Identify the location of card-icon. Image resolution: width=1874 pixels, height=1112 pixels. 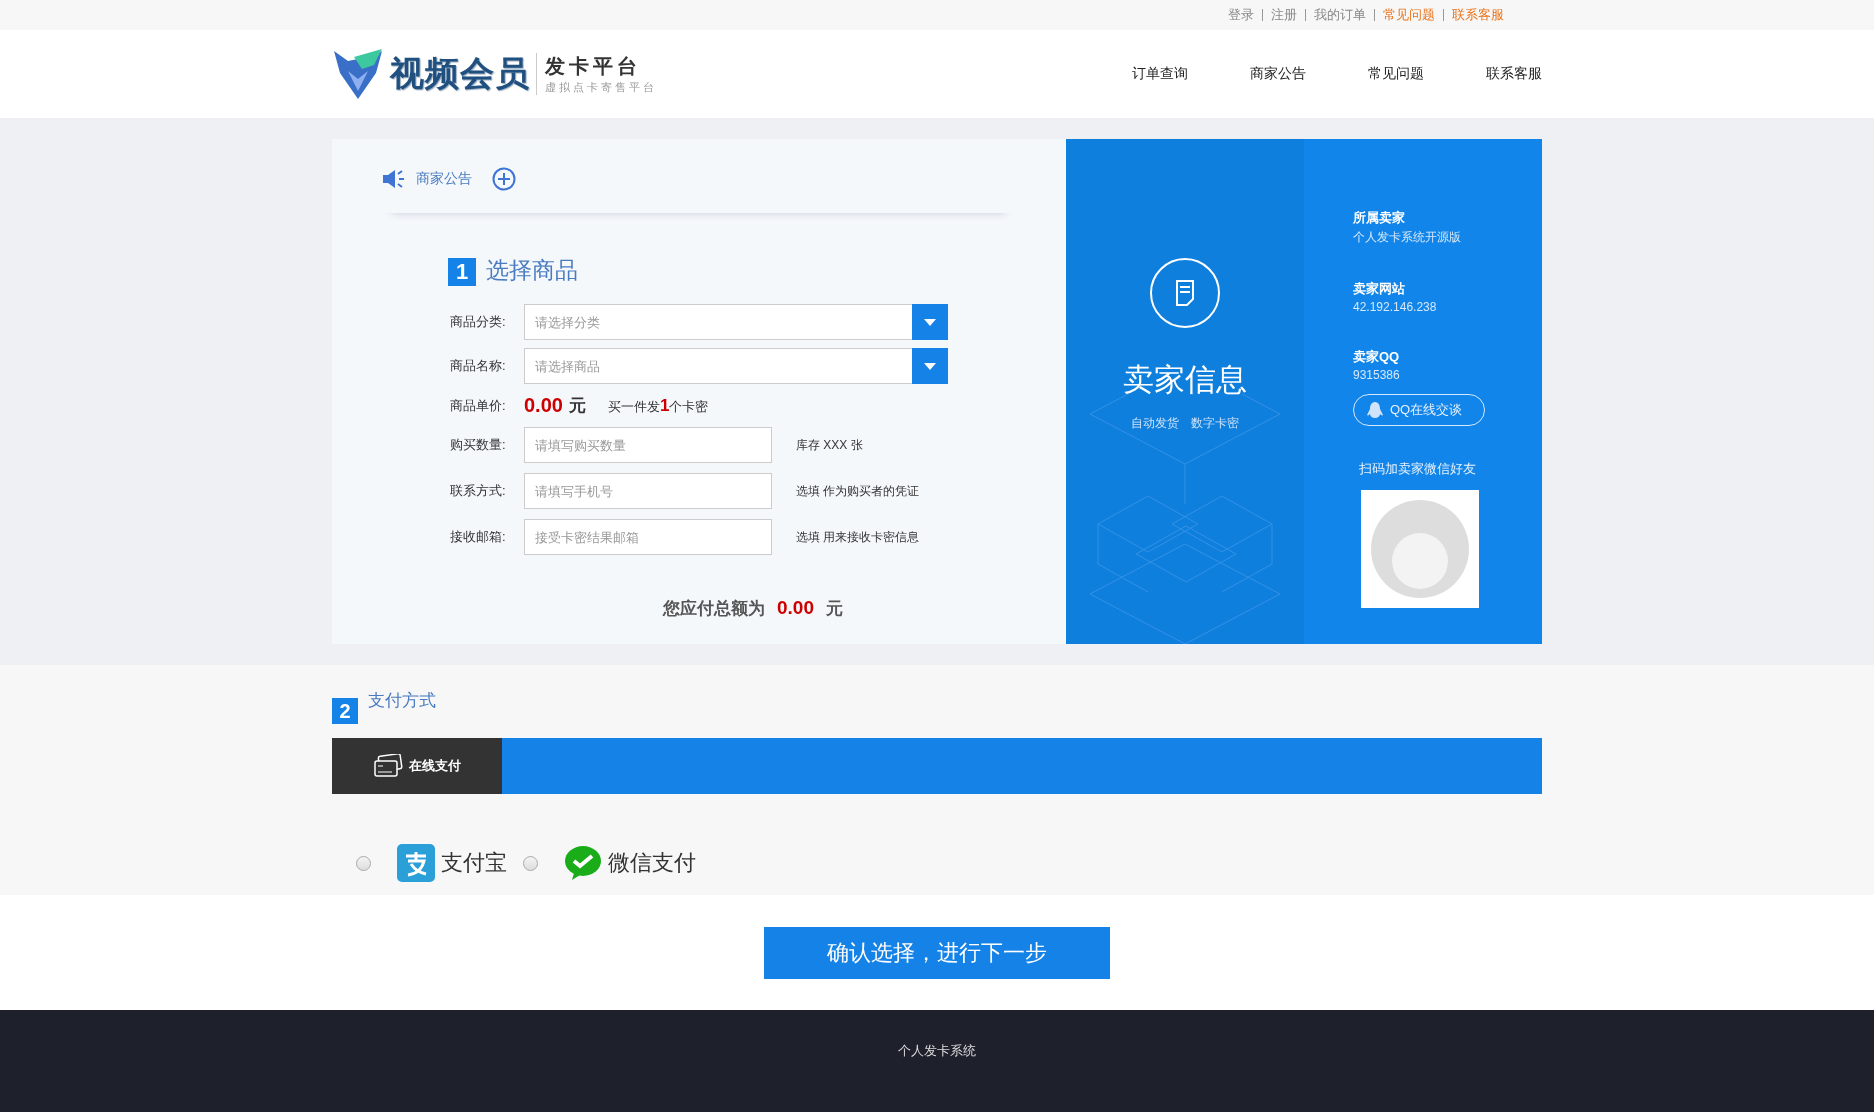
(388, 766).